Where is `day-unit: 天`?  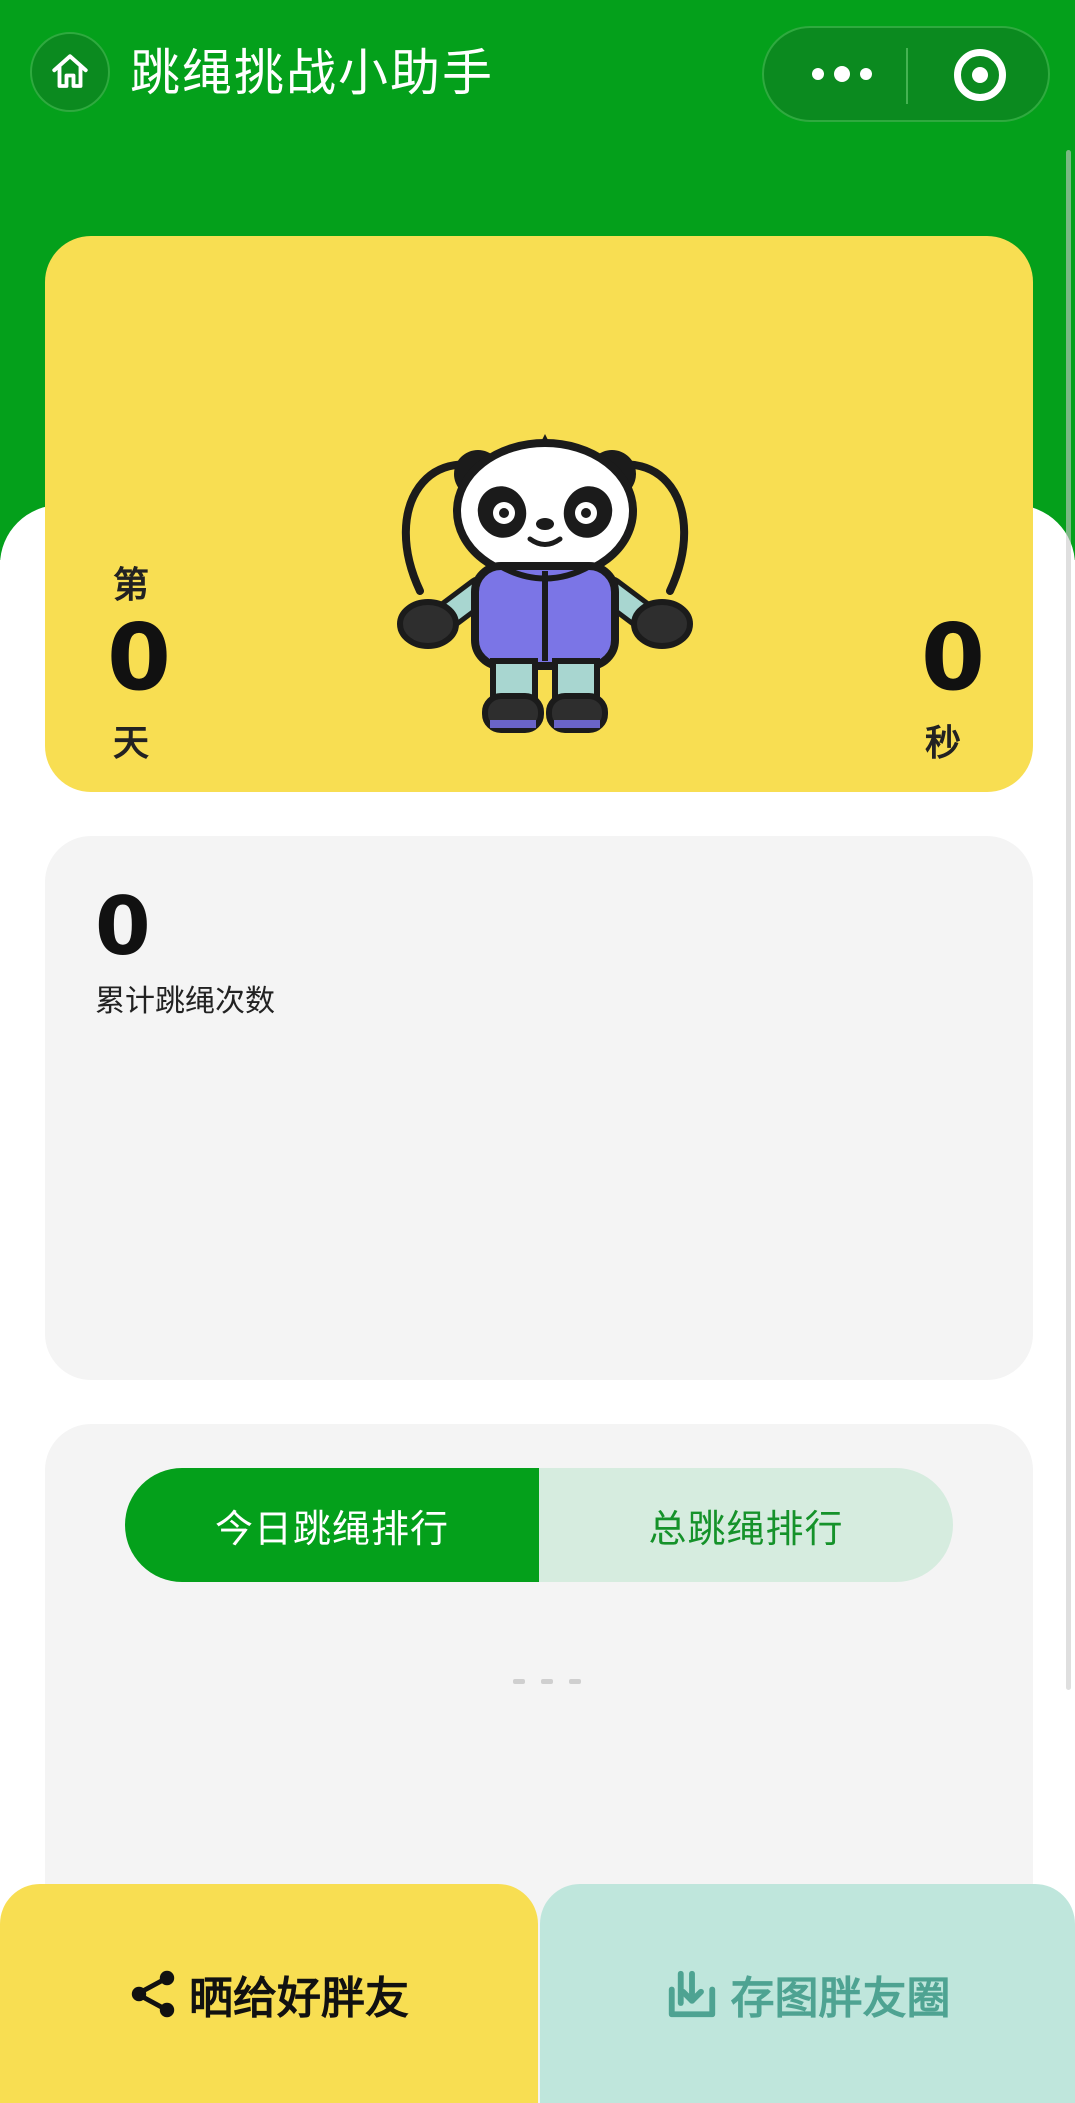 day-unit: 天 is located at coordinates (131, 743).